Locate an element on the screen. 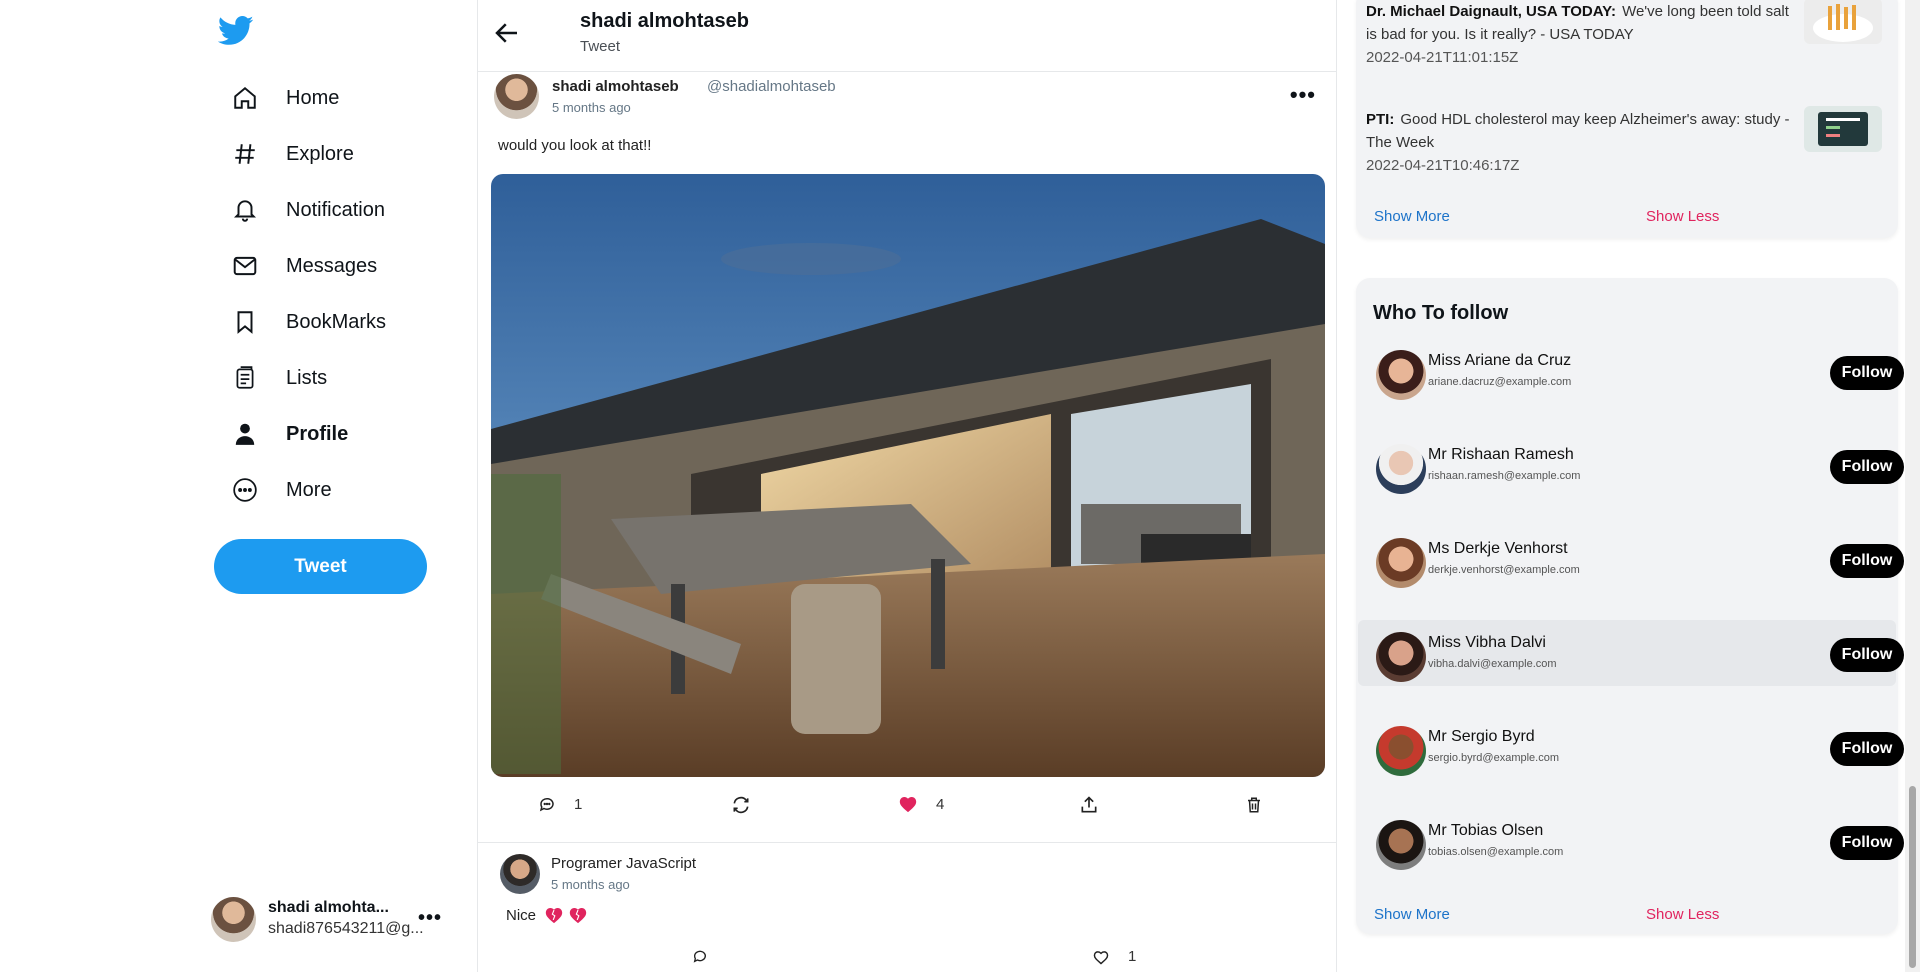 This screenshot has height=972, width=1920. tweet-button: Tweet is located at coordinates (320, 566).